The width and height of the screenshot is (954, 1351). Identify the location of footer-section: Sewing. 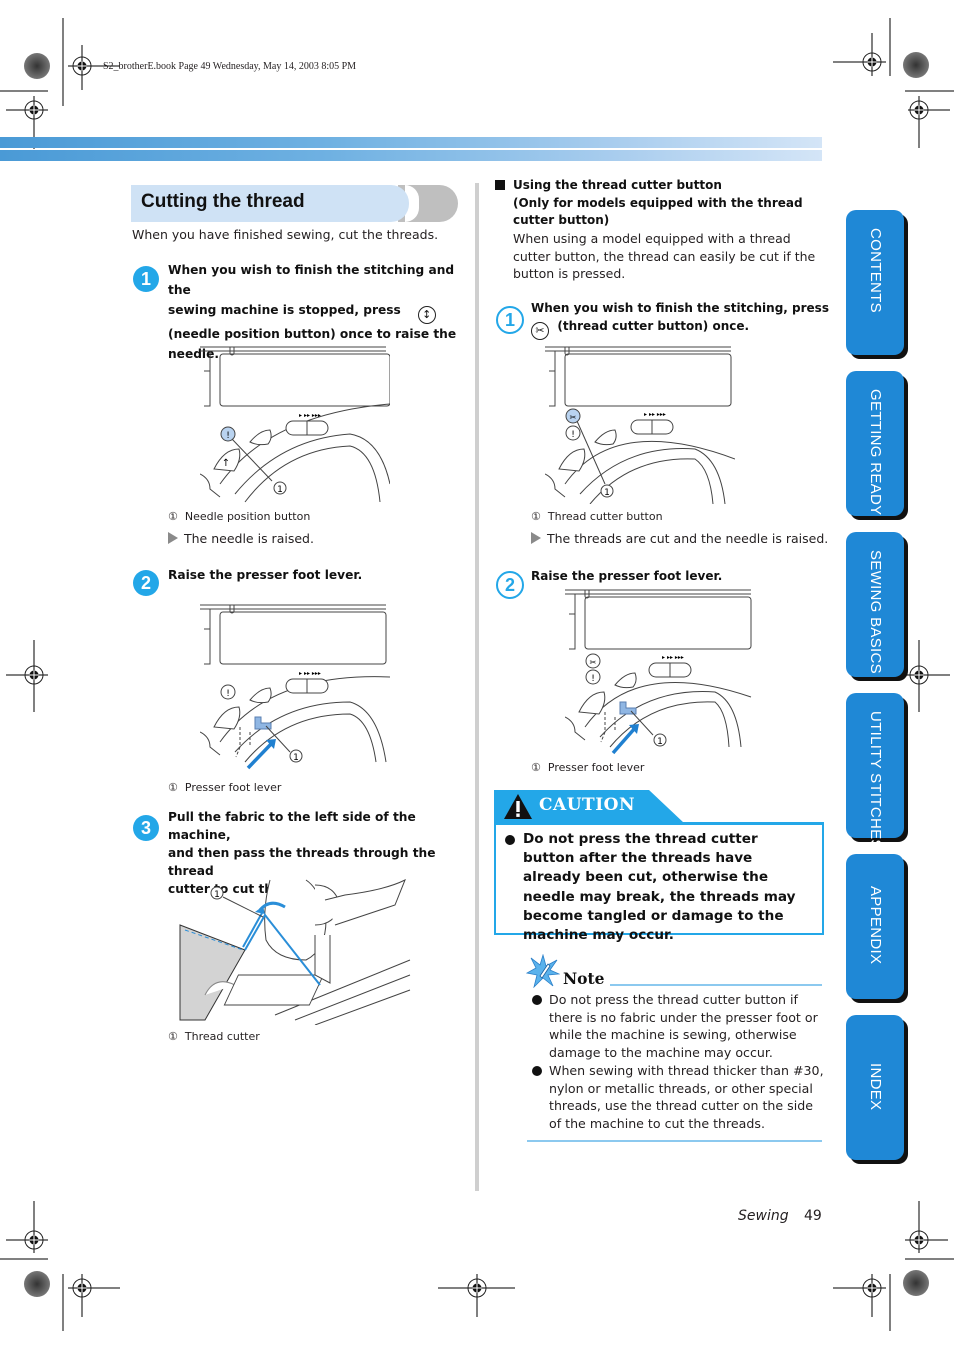
(763, 1216).